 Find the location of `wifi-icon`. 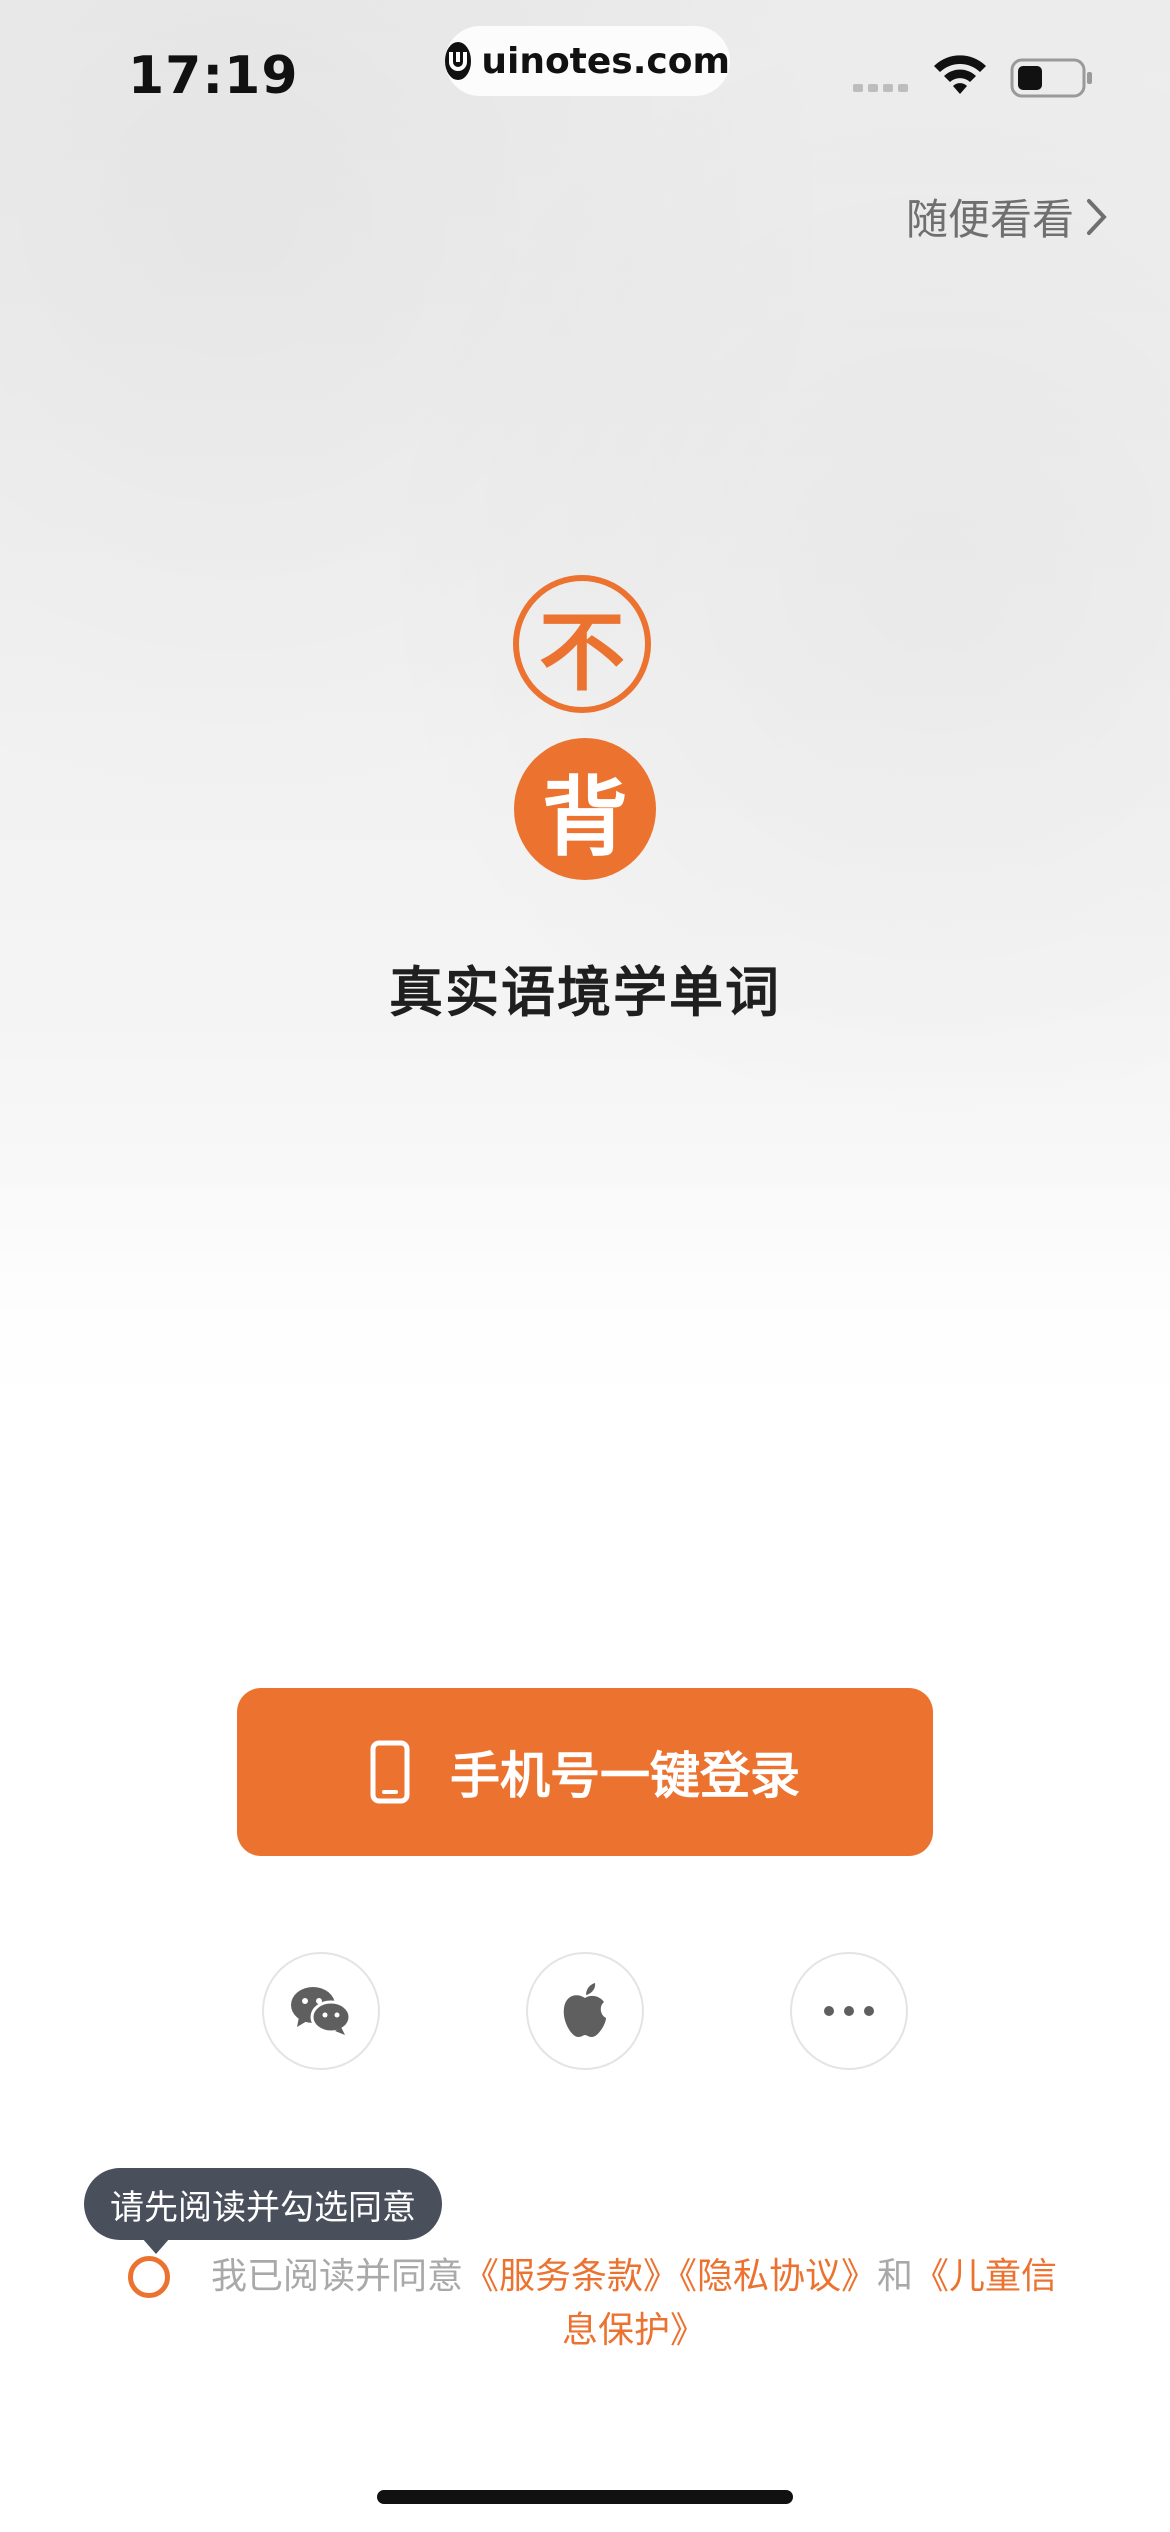

wifi-icon is located at coordinates (960, 74).